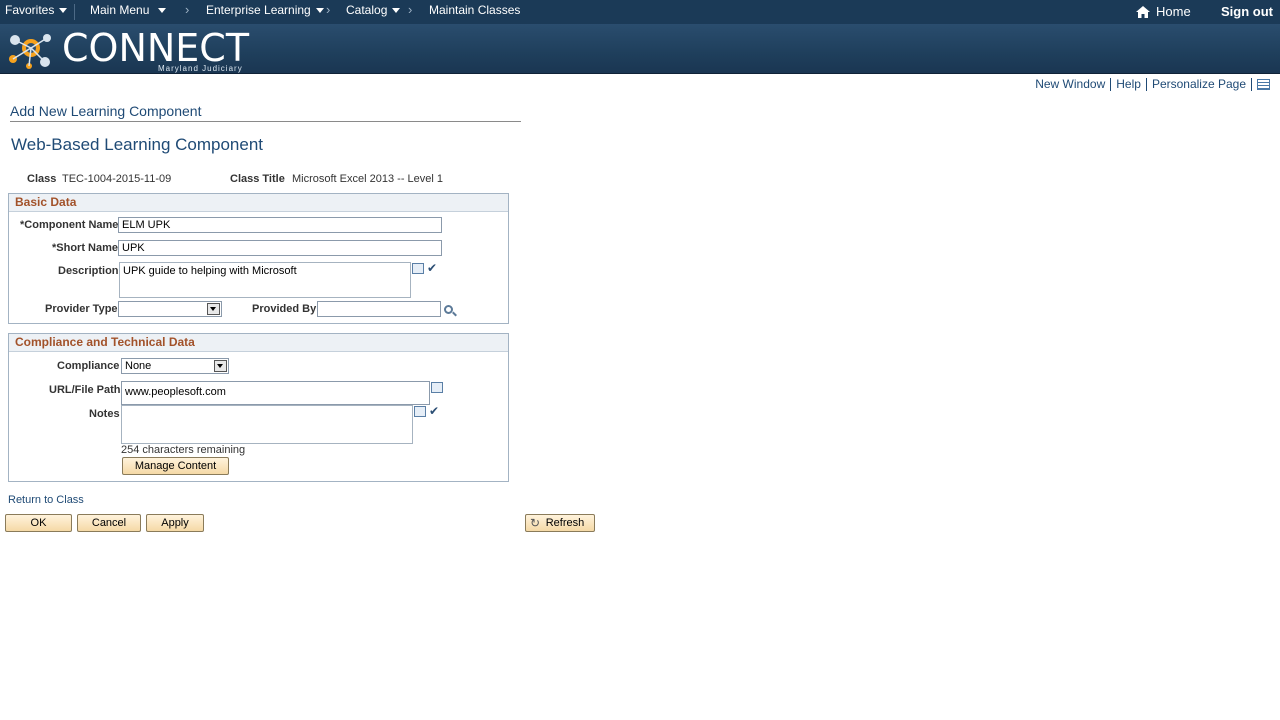 The width and height of the screenshot is (1280, 720). Describe the element at coordinates (258, 203) in the screenshot. I see `basic-data-heading: Basic Data` at that location.